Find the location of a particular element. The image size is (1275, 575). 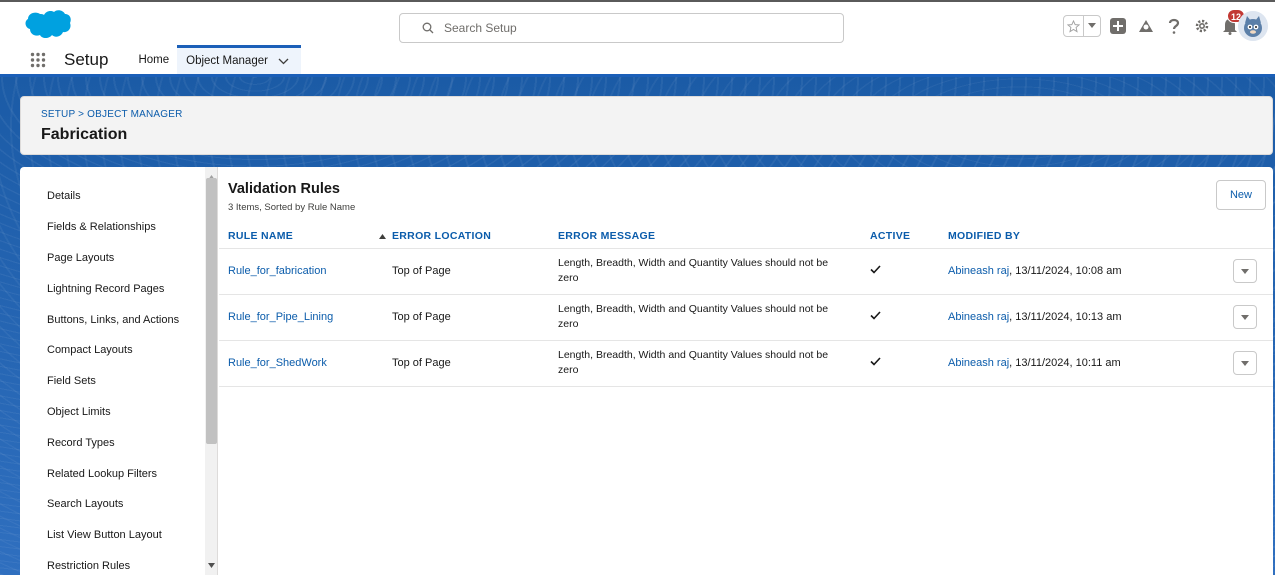

tab-label: Home is located at coordinates (154, 59).